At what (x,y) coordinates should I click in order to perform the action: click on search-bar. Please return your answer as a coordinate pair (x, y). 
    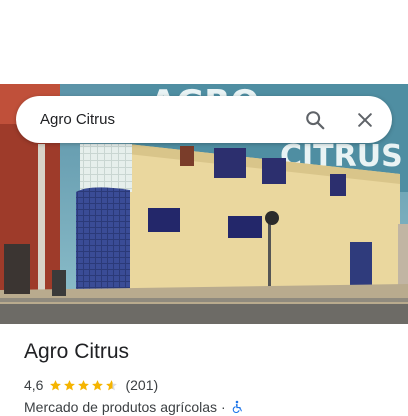
    Looking at the image, I should click on (204, 119).